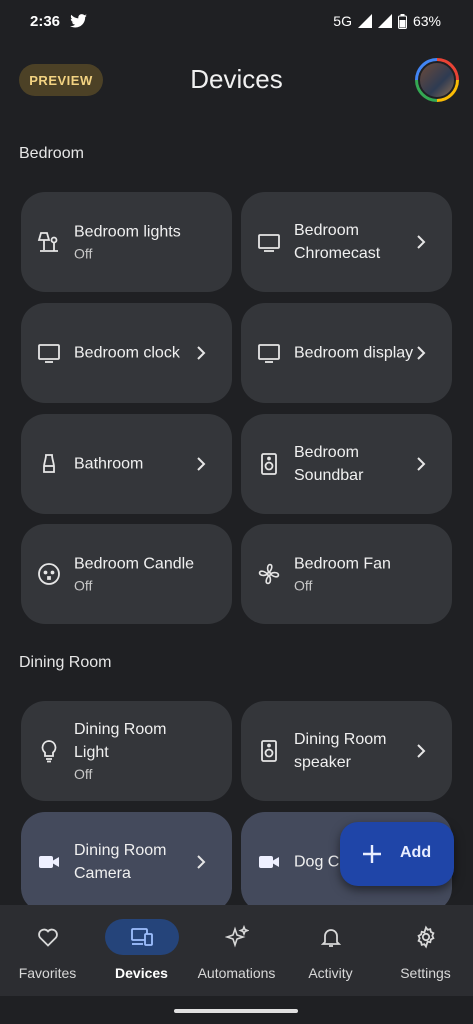 Image resolution: width=473 pixels, height=1024 pixels. I want to click on status-right: 5G 63%, so click(387, 21).